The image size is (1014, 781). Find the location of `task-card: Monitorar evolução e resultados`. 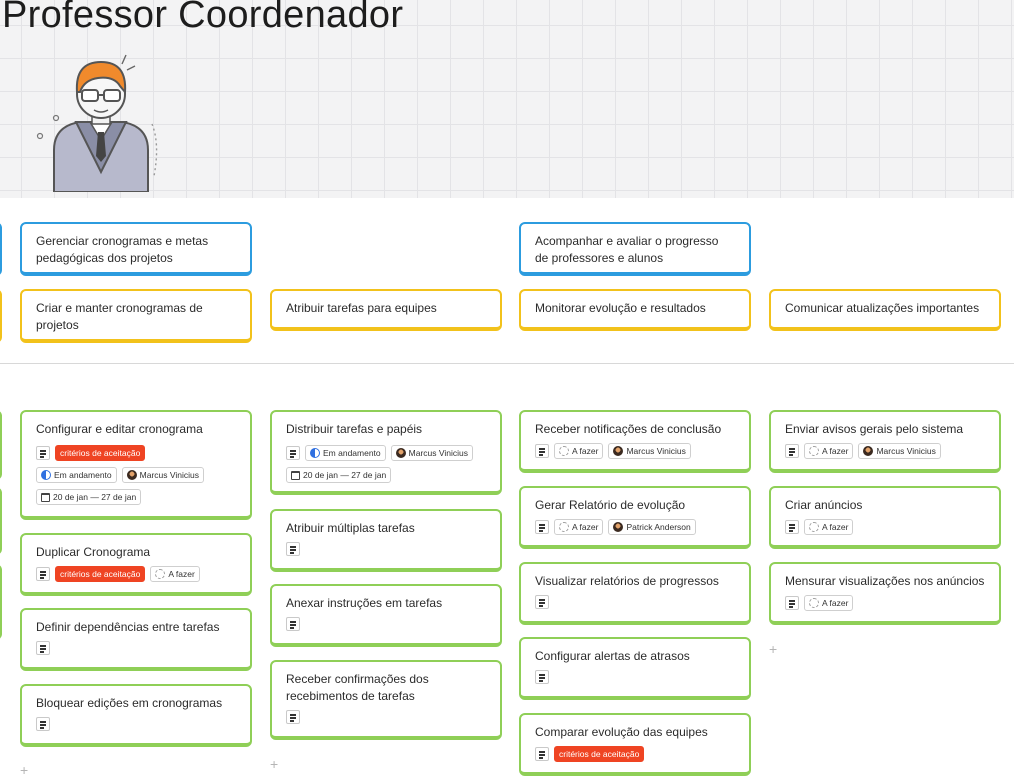

task-card: Monitorar evolução e resultados is located at coordinates (635, 310).